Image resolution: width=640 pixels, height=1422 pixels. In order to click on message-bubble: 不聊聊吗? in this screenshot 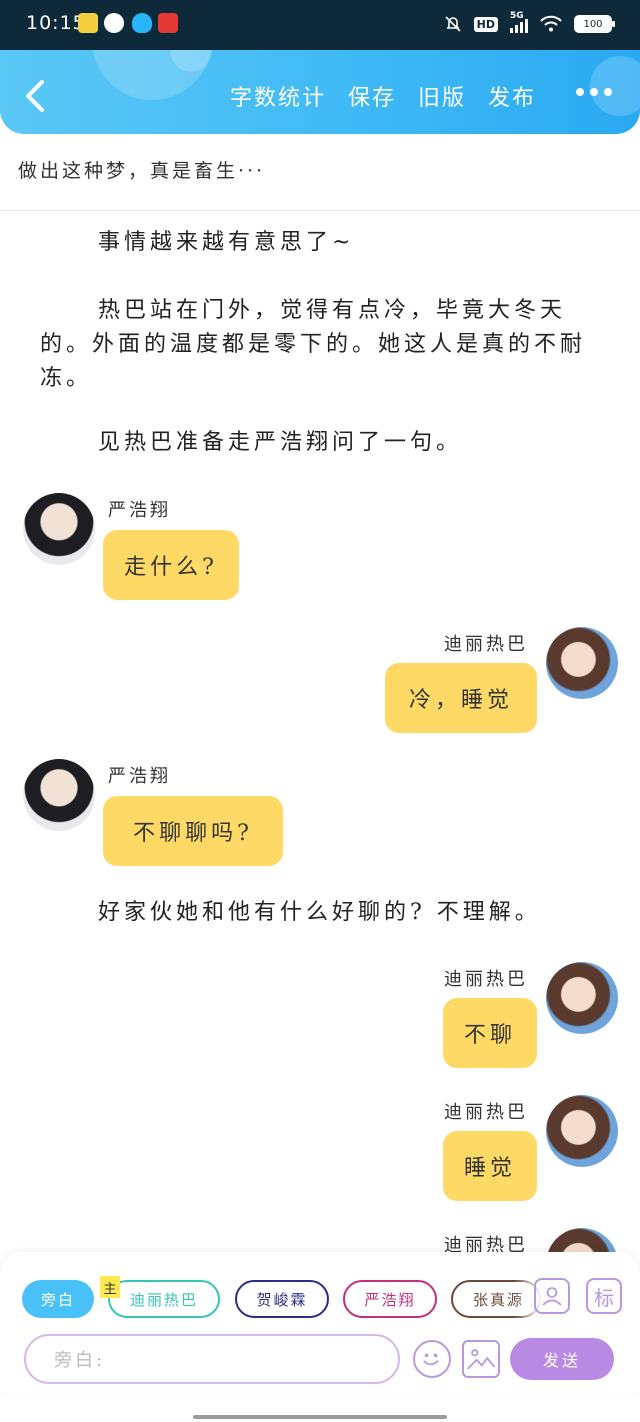, I will do `click(193, 831)`.